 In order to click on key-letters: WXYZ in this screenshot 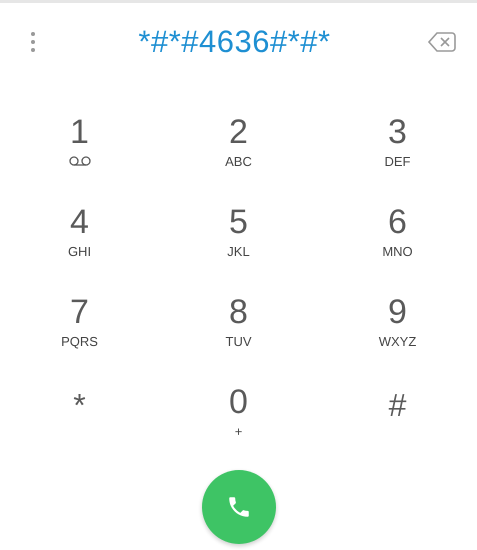, I will do `click(397, 341)`.